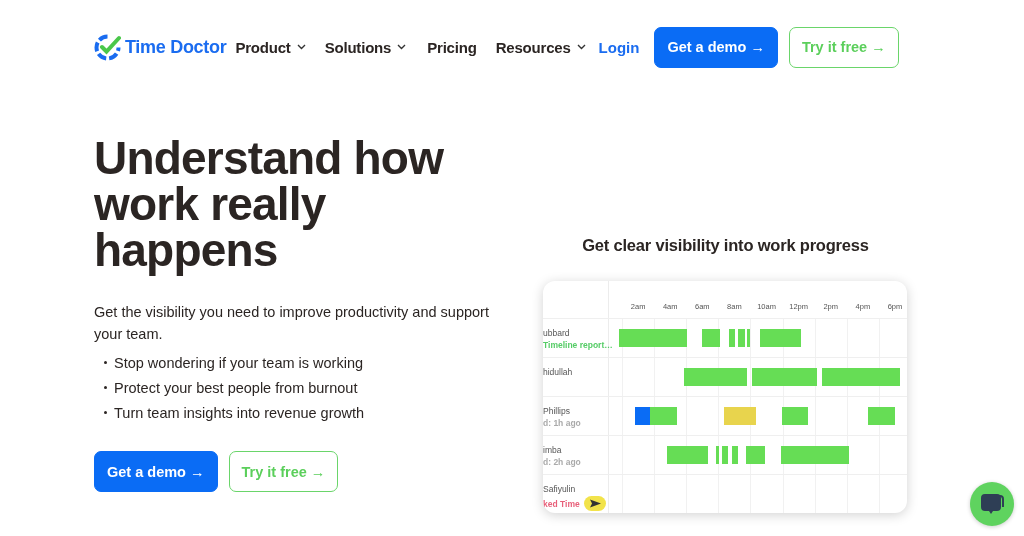  What do you see at coordinates (594, 503) in the screenshot?
I see `send-icon` at bounding box center [594, 503].